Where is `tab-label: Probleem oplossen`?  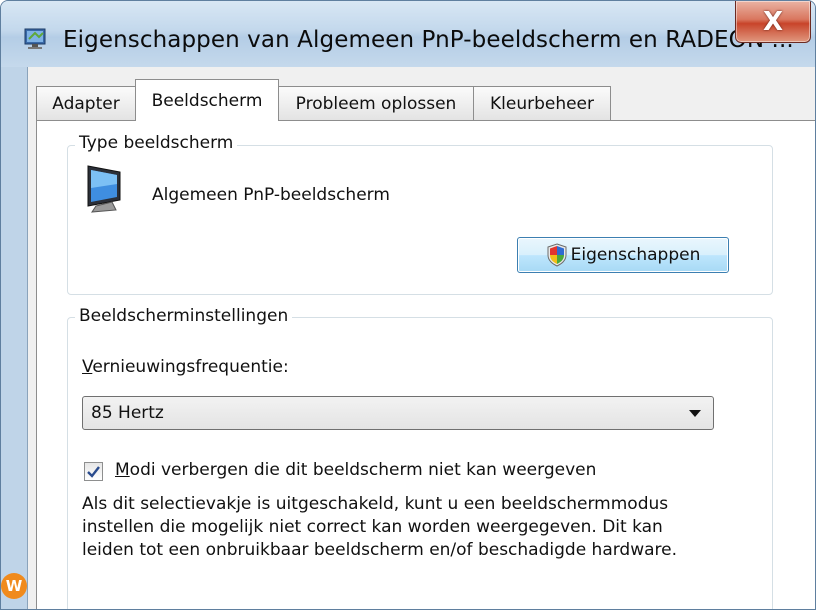 tab-label: Probleem oplossen is located at coordinates (376, 103).